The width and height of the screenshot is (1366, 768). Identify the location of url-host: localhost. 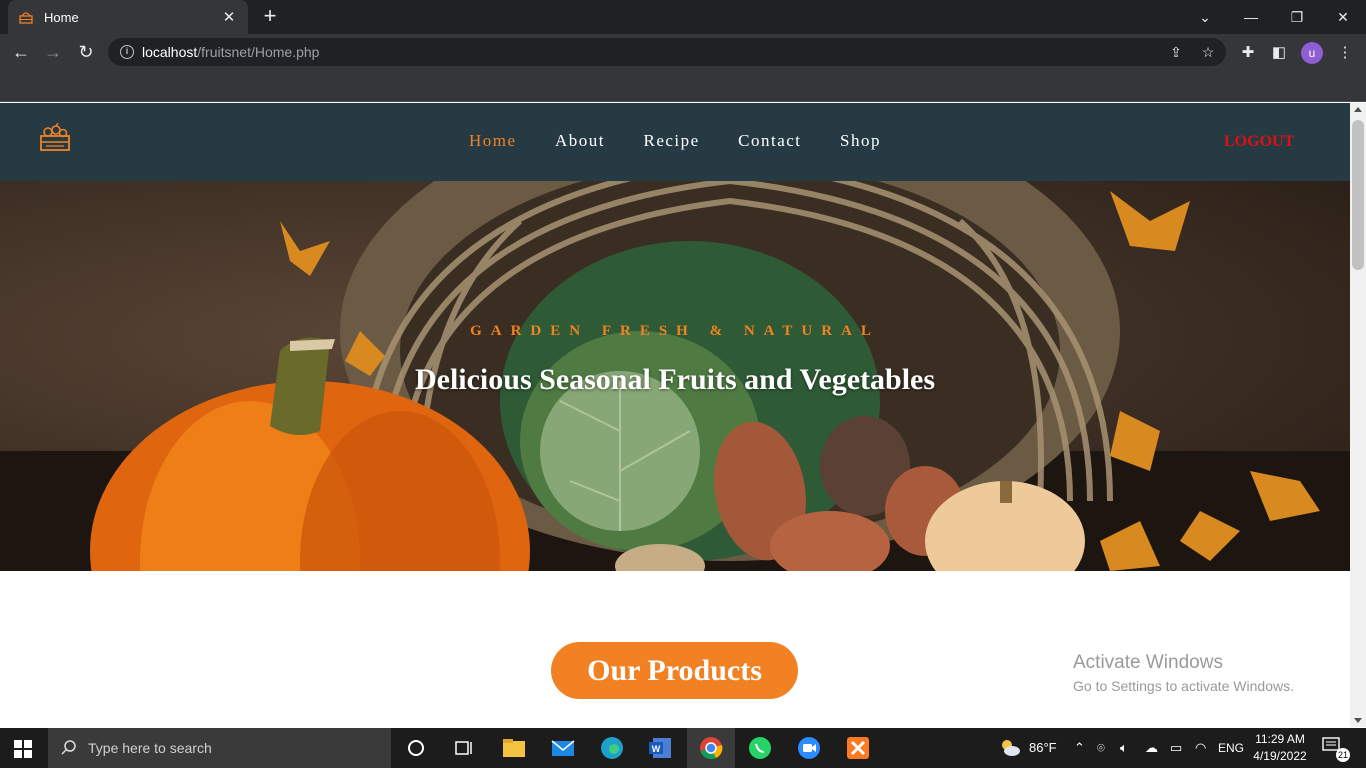
(170, 52).